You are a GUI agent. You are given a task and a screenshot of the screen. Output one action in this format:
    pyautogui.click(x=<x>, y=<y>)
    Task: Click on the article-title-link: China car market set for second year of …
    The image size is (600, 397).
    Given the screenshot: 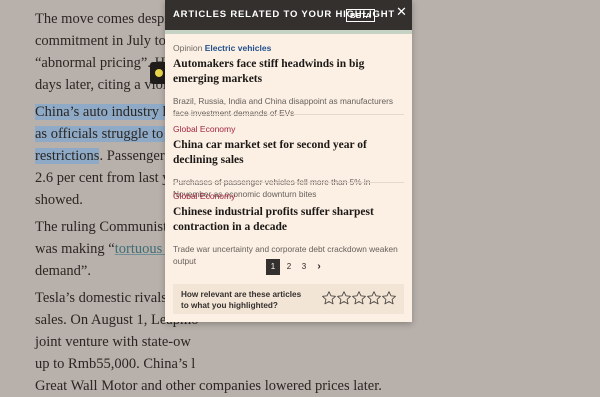 What is the action you would take?
    pyautogui.click(x=288, y=152)
    